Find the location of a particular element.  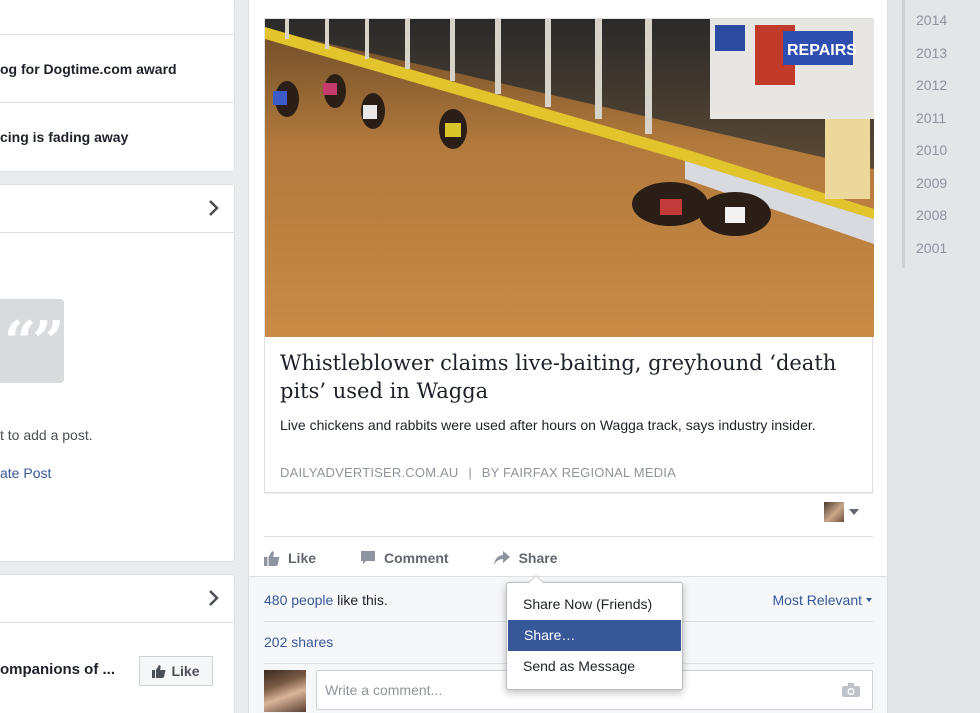

likes-summary: 480 people like this. is located at coordinates (326, 600).